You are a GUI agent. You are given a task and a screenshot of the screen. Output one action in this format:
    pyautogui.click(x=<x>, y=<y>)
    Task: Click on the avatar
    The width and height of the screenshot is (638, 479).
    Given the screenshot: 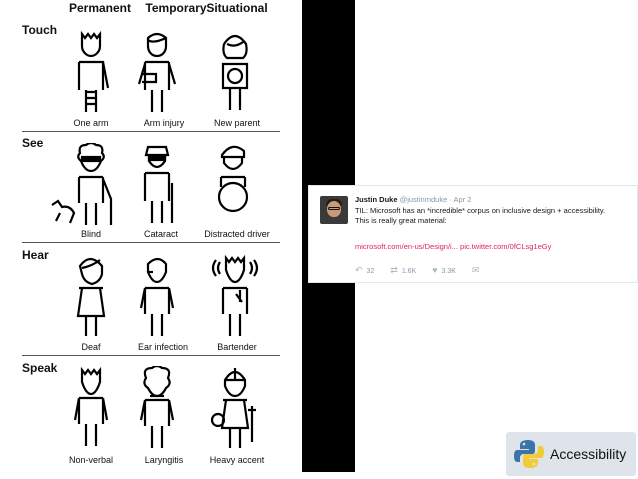 What is the action you would take?
    pyautogui.click(x=334, y=210)
    